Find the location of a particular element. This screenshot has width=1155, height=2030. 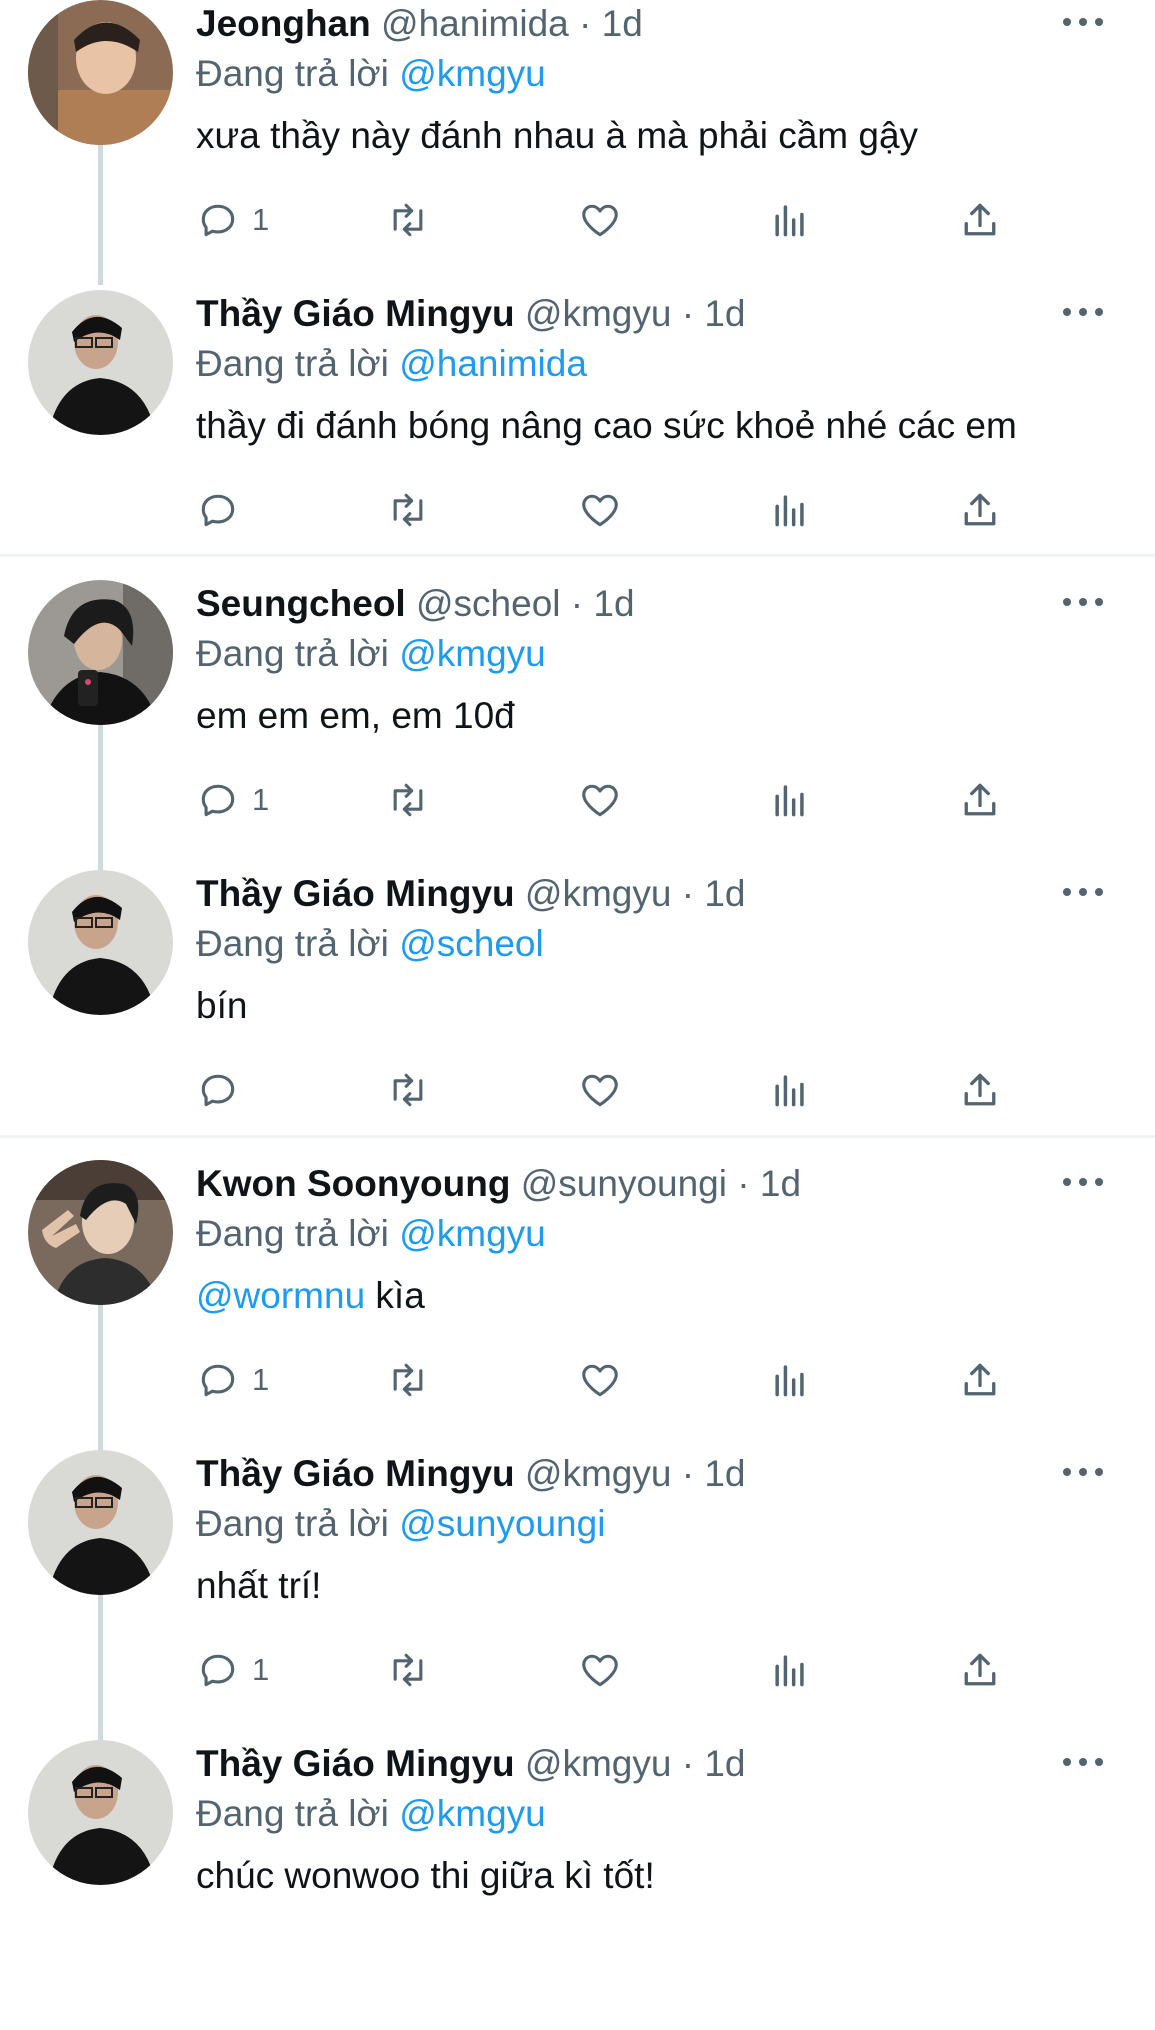

replying-to: Đang trả lời @sunyoungi is located at coordinates (400, 1524).